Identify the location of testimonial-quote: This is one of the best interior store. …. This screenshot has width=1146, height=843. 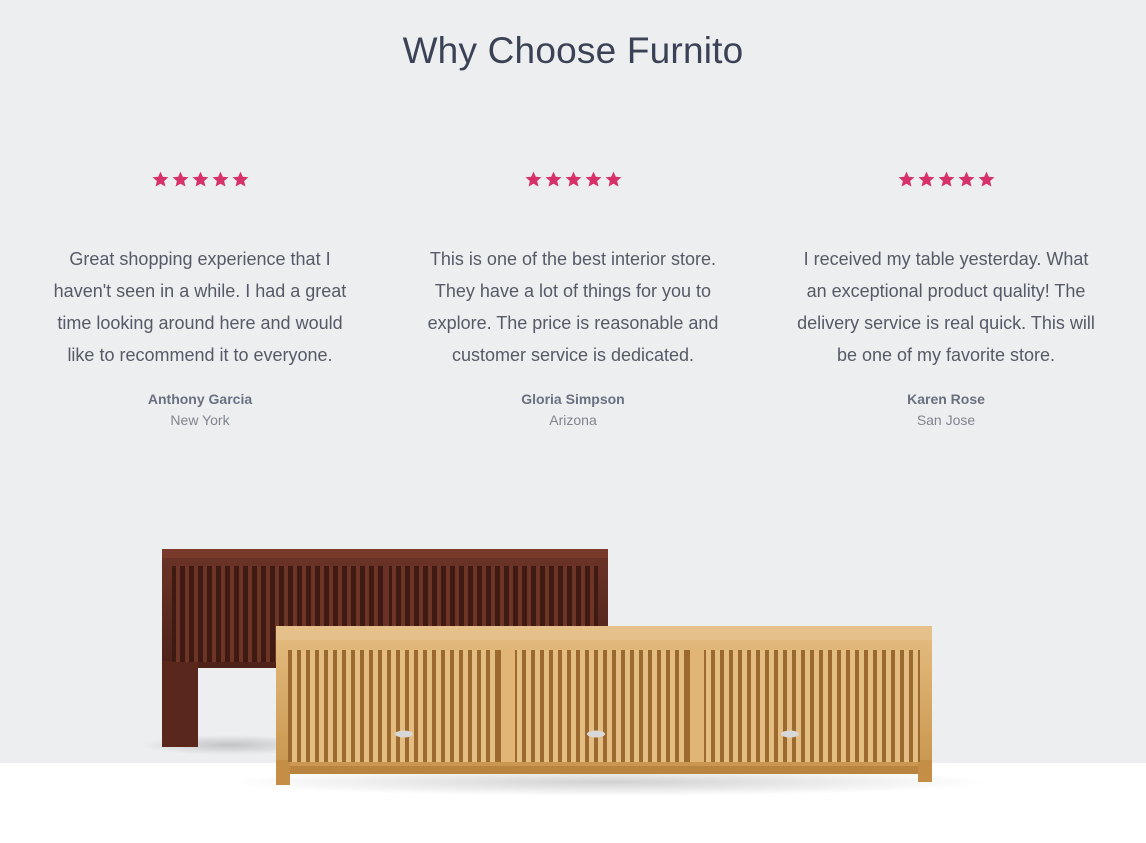
(573, 307).